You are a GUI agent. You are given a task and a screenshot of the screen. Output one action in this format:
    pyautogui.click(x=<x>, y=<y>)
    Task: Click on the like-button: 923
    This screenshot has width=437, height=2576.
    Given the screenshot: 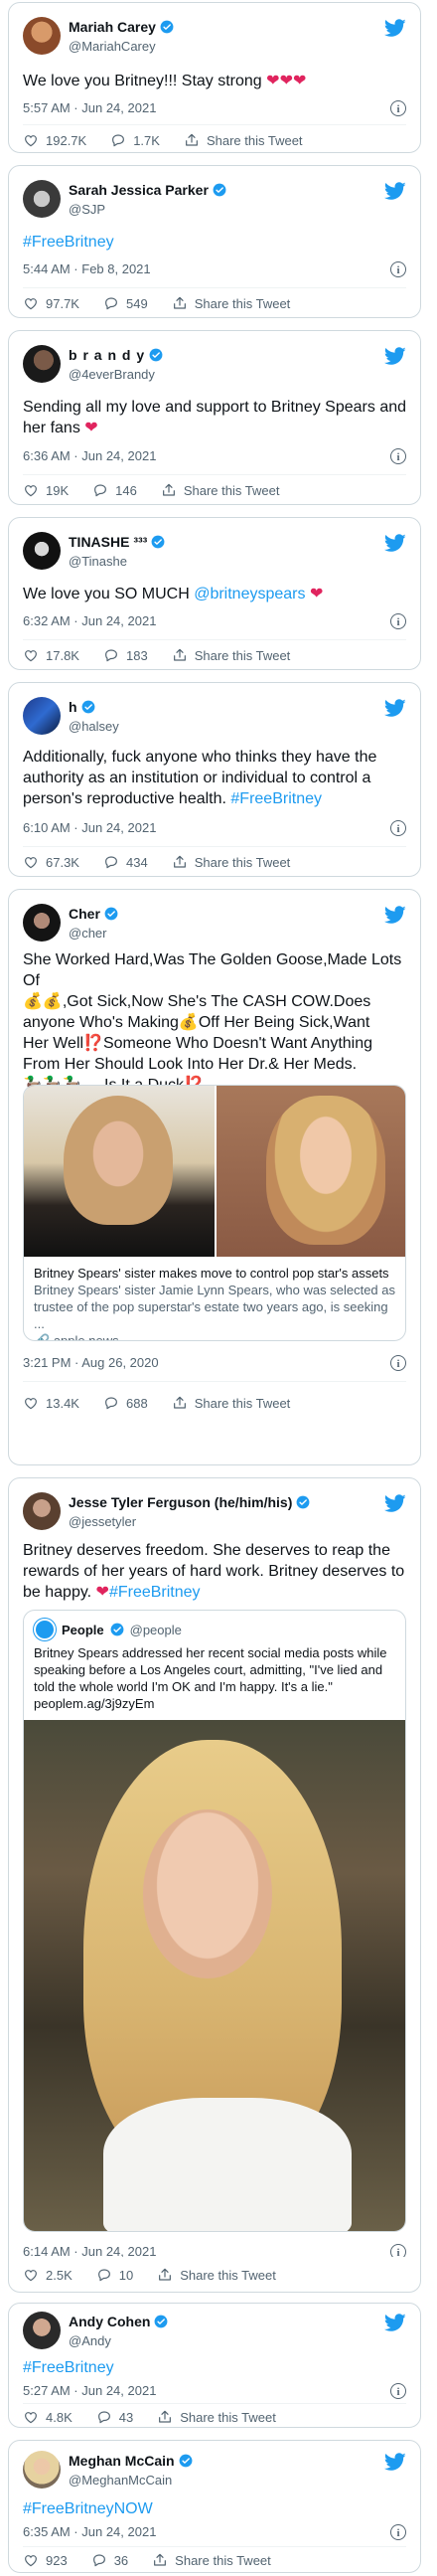 What is the action you would take?
    pyautogui.click(x=45, y=2560)
    